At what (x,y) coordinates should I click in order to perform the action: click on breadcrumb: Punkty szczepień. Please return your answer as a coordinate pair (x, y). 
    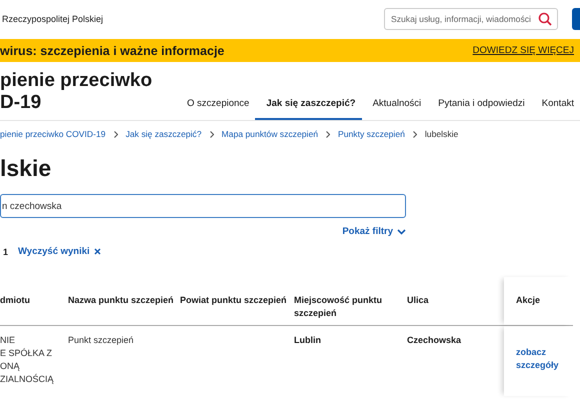
    Looking at the image, I should click on (371, 134).